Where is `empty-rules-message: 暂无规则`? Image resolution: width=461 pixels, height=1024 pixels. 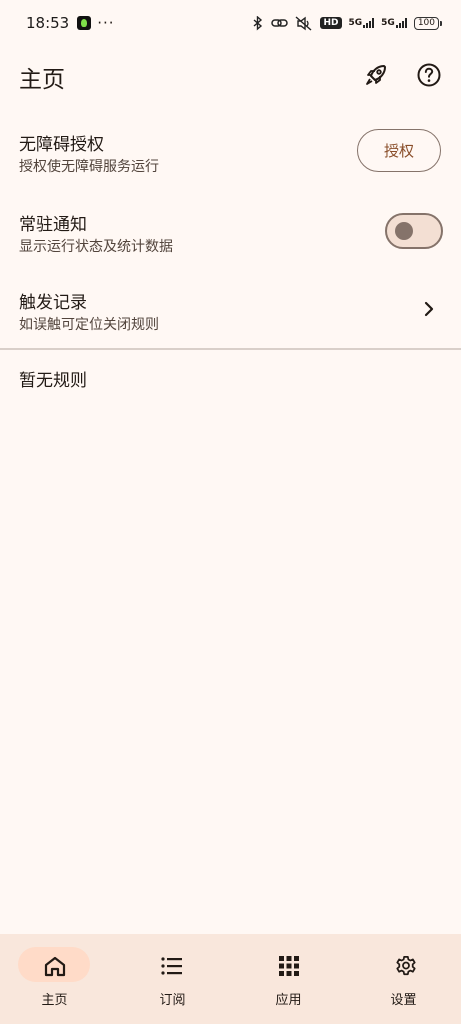 empty-rules-message: 暂无规则 is located at coordinates (53, 381).